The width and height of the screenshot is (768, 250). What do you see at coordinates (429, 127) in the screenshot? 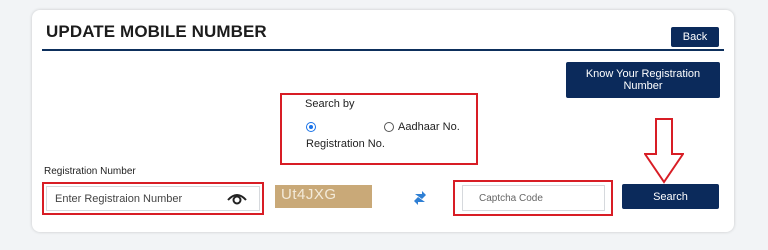
I see `radio-label-aadhaar-no: Aadhaar No.` at bounding box center [429, 127].